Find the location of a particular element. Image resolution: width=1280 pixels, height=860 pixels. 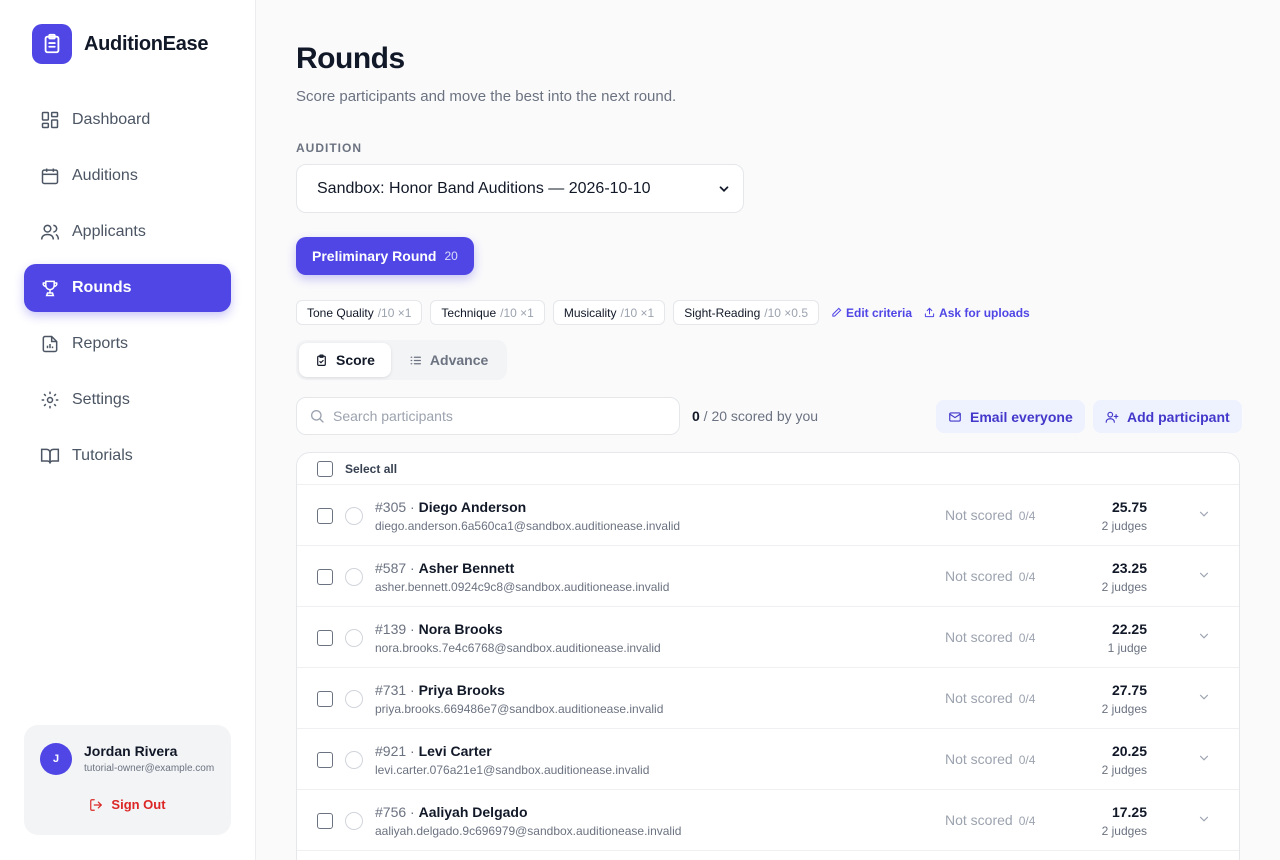

participant-name: Aaliyah Delgado is located at coordinates (473, 812).